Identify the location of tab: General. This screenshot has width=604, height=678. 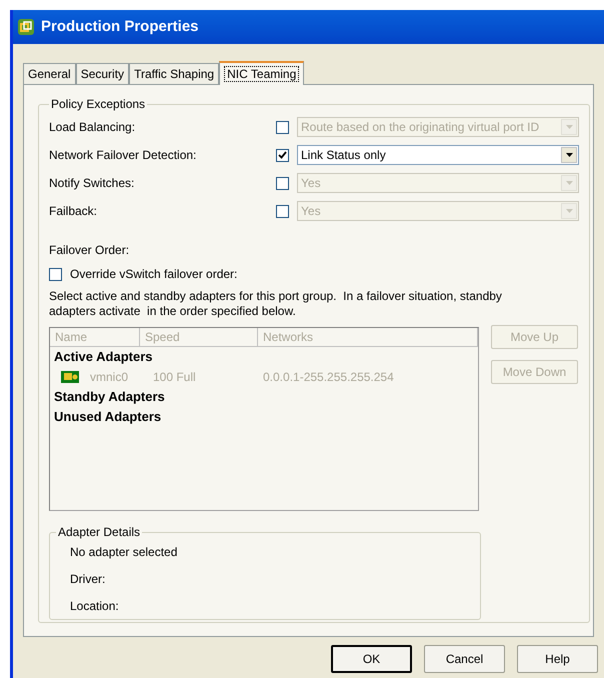
(49, 73).